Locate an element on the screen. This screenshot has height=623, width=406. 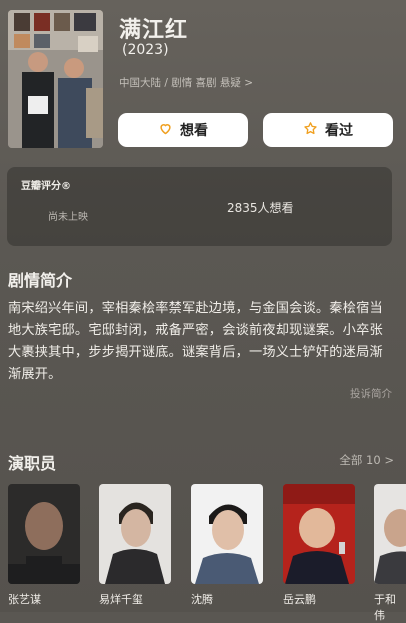
cast-name: 沈腾 is located at coordinates (202, 599).